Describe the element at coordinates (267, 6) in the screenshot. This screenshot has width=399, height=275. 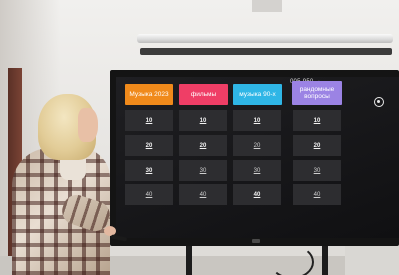
I see `ceiling-fixture` at that location.